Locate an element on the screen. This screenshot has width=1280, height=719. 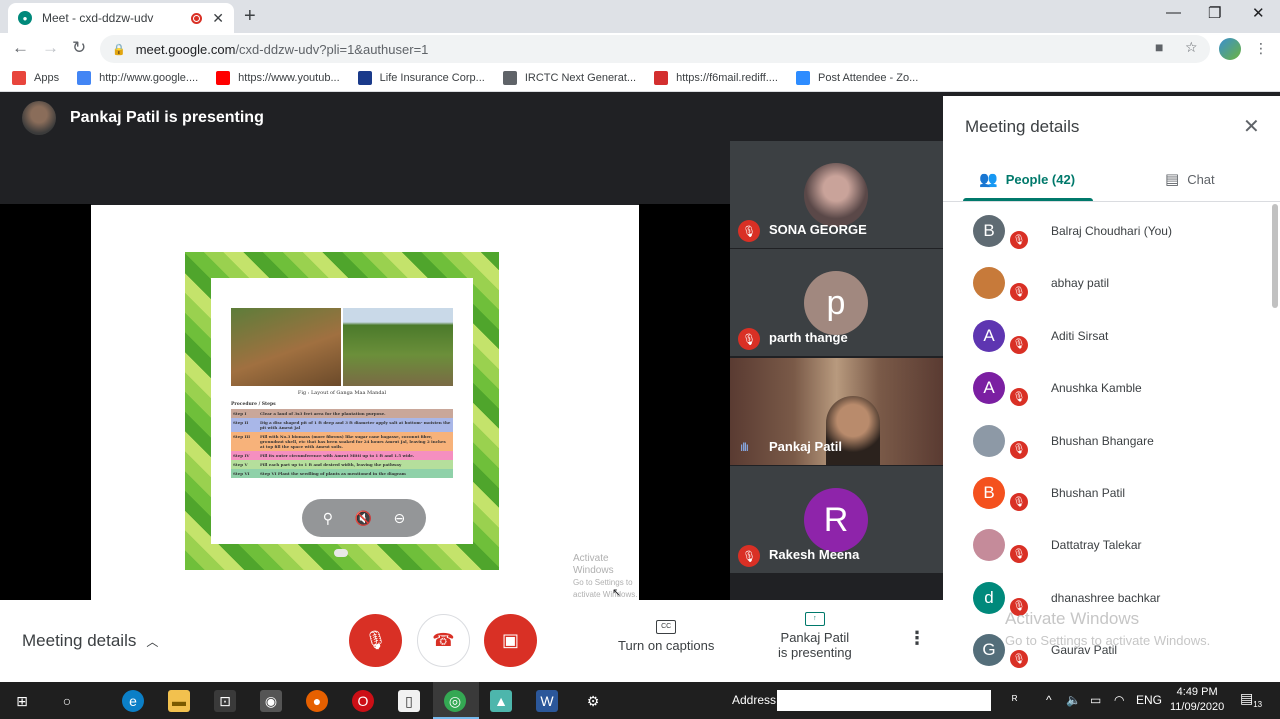
participant-list-item: 🎙 Dattatray Talekar is located at coordinates (1108, 545).